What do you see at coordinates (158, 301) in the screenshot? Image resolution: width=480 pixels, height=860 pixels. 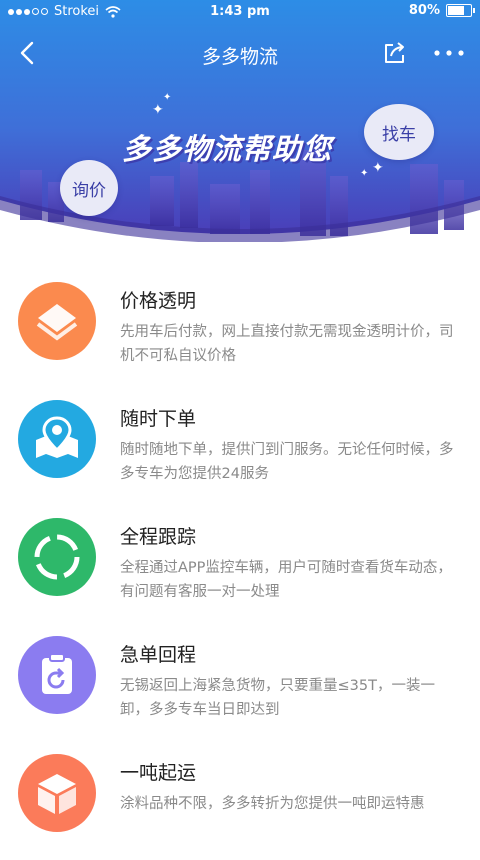 I see `feature-title: 价格透明` at bounding box center [158, 301].